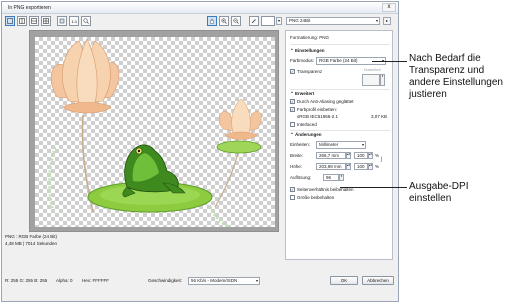 The width and height of the screenshot is (518, 305). Describe the element at coordinates (387, 21) in the screenshot. I see `format-menu-button: ▸` at that location.